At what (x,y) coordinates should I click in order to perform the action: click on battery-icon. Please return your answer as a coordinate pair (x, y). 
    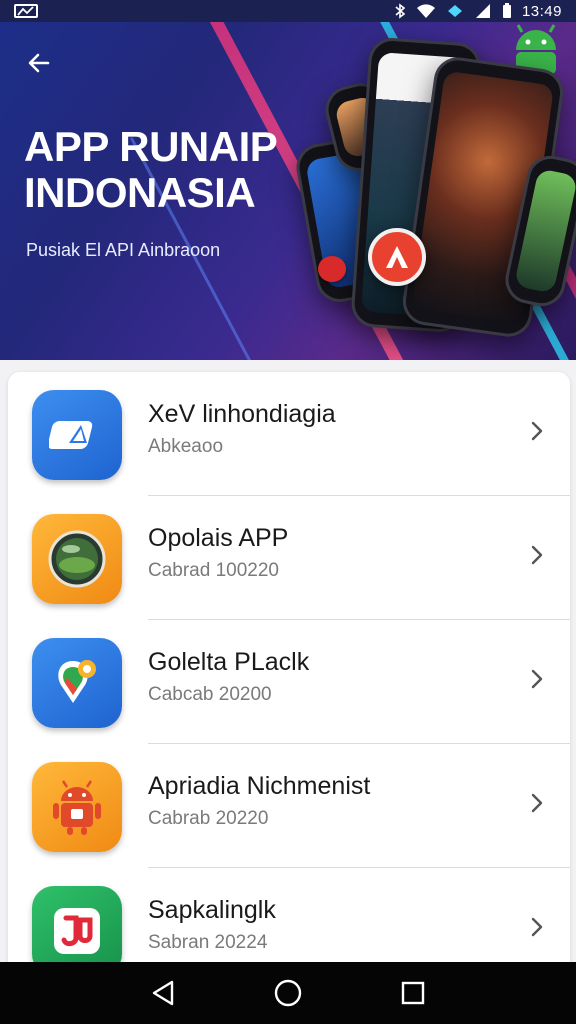
    Looking at the image, I should click on (506, 10).